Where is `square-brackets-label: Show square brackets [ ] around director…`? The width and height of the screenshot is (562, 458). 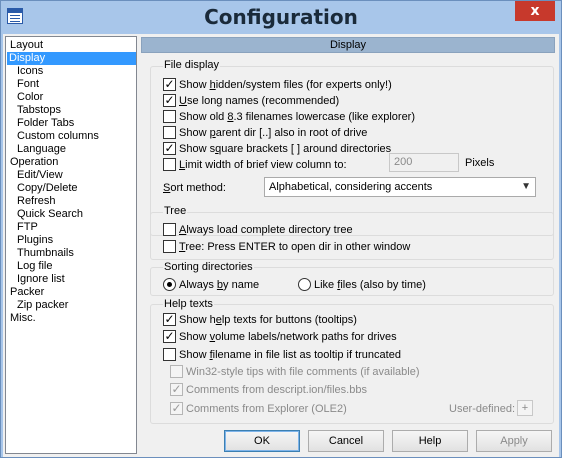
square-brackets-label: Show square brackets [ ] around director… is located at coordinates (285, 149).